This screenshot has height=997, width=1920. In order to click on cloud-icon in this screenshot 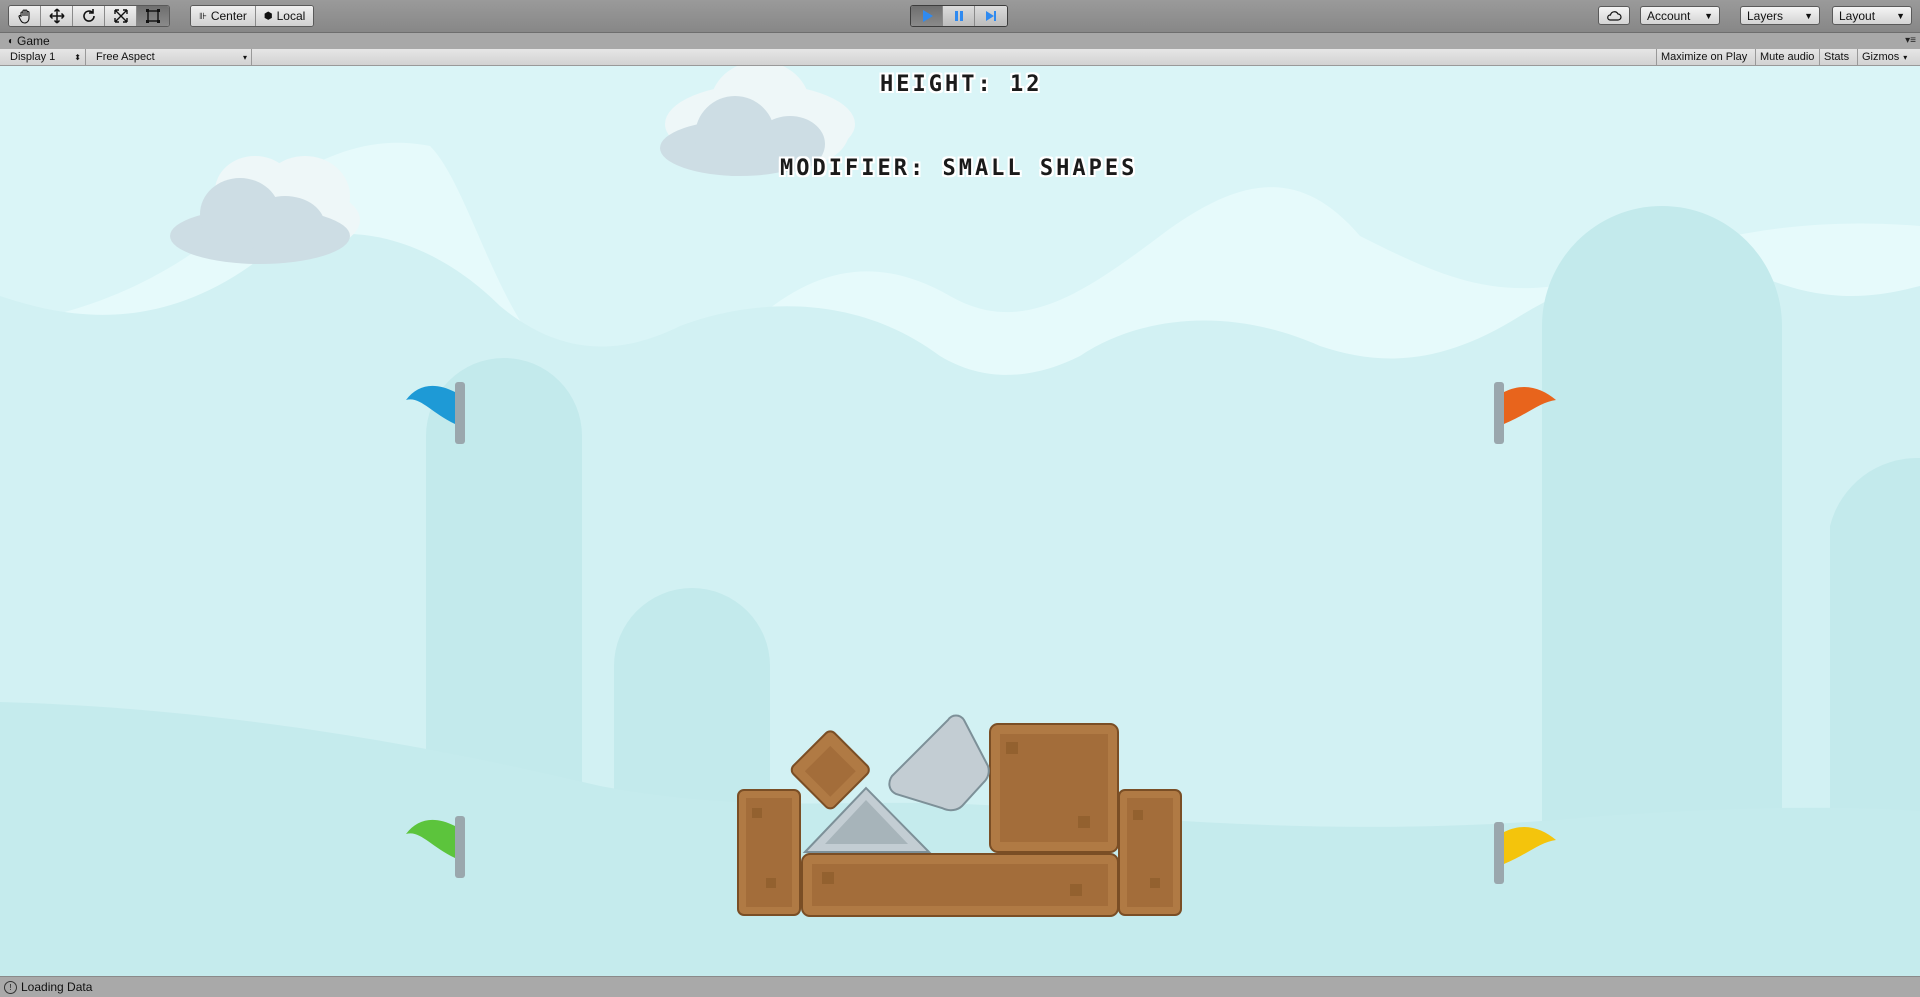, I will do `click(1614, 15)`.